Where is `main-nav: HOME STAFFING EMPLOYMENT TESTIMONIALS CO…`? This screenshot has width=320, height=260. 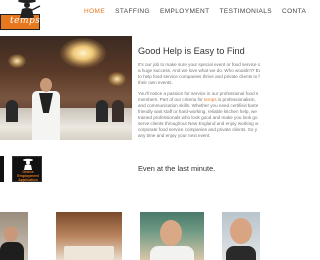
main-nav: HOME STAFFING EMPLOYMENT TESTIMONIALS CO… is located at coordinates (200, 11).